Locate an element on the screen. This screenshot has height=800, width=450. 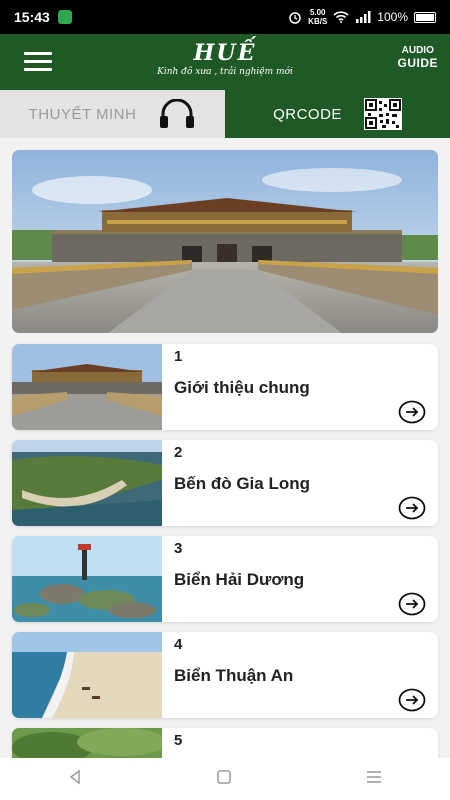
back-icon is located at coordinates (75, 779).